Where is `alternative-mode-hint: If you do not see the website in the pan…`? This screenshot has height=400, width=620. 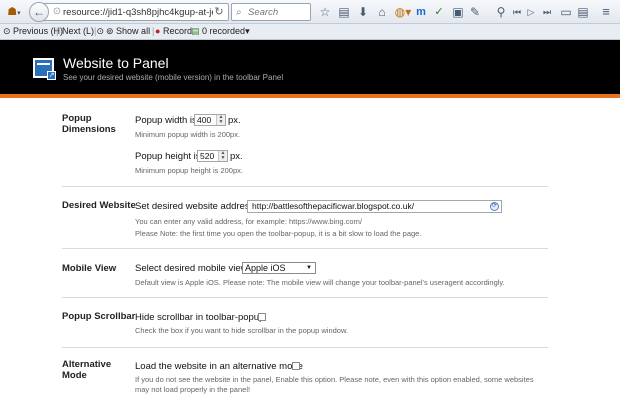
alternative-mode-hint: If you do not see the website in the pan… is located at coordinates (334, 379).